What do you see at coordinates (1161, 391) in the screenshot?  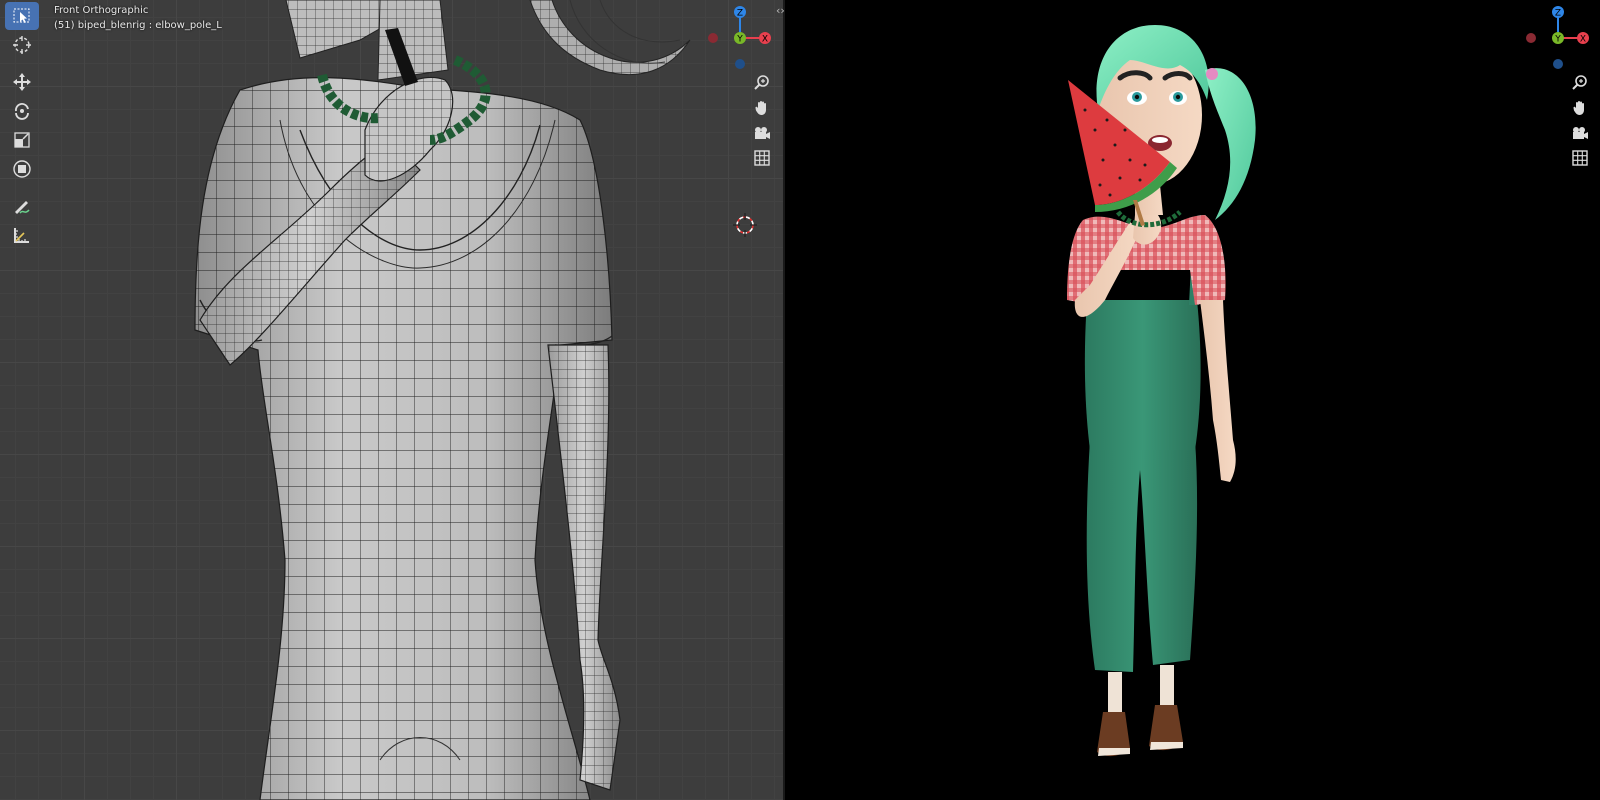 I see `rendered-character` at bounding box center [1161, 391].